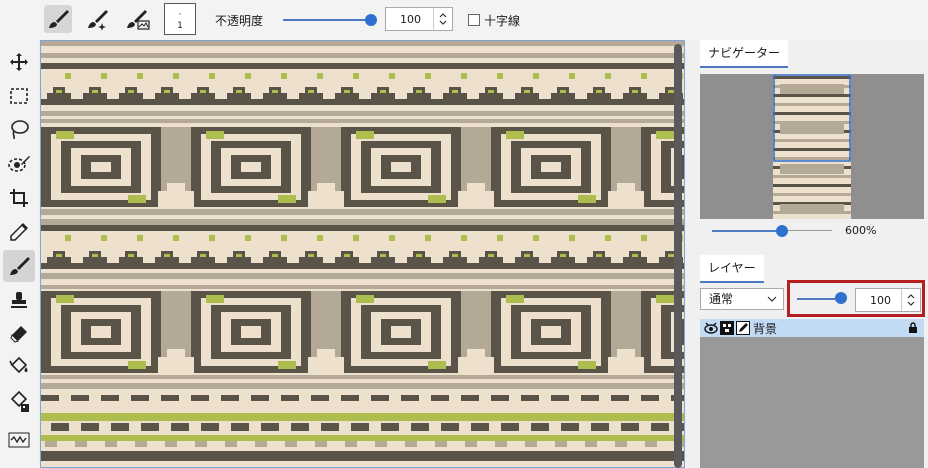 The height and width of the screenshot is (468, 928). Describe the element at coordinates (138, 19) in the screenshot. I see `texture-brush-icon` at that location.